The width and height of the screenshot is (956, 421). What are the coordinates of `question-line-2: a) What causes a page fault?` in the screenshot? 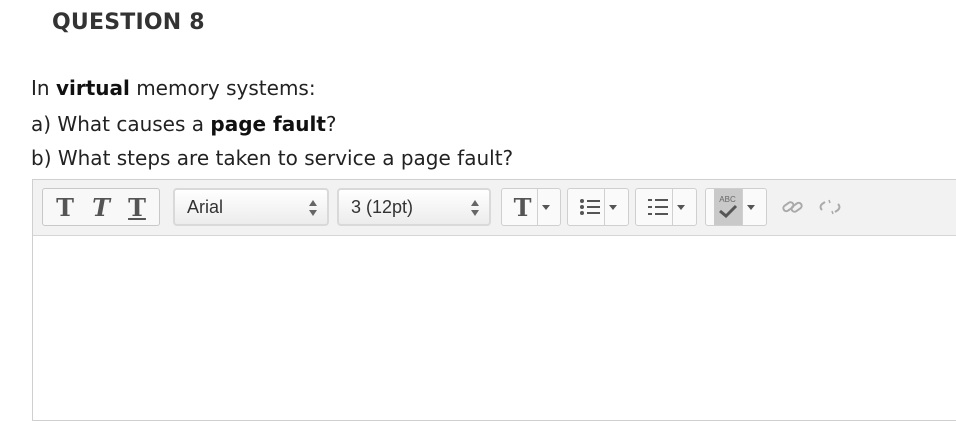 It's located at (184, 124).